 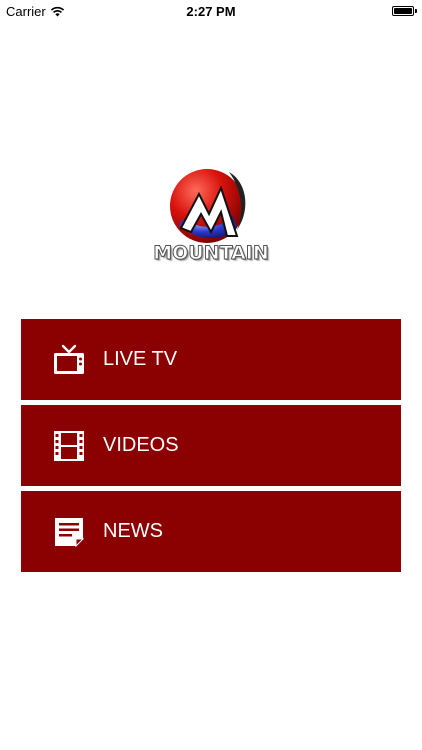 What do you see at coordinates (69, 359) in the screenshot?
I see `tv-icon` at bounding box center [69, 359].